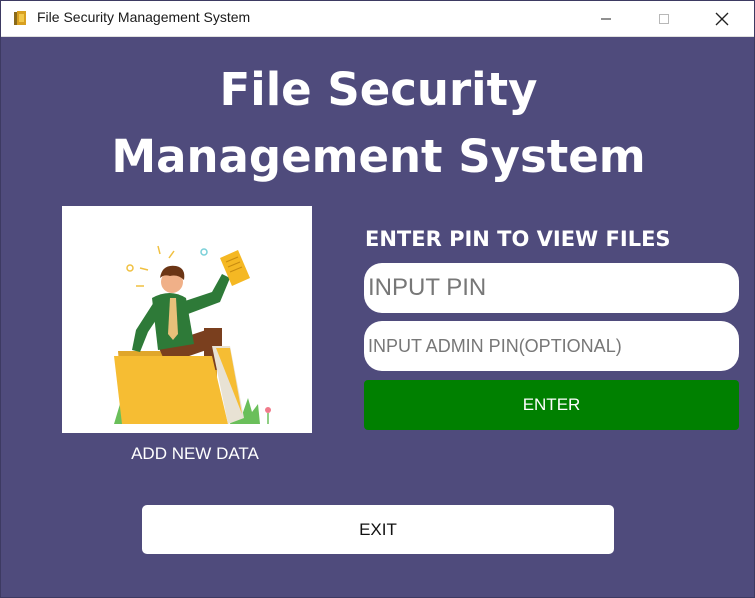 Image resolution: width=755 pixels, height=598 pixels. Describe the element at coordinates (378, 156) in the screenshot. I see `page-title-line-2: Management System` at that location.